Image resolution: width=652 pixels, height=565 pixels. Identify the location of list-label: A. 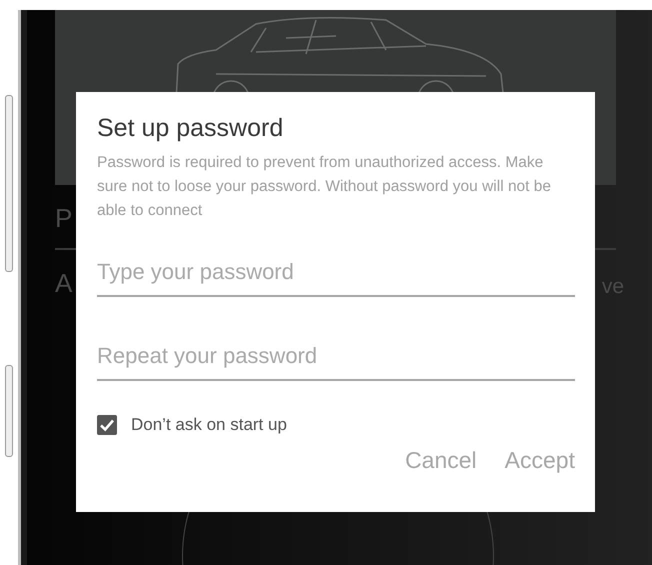
(63, 283).